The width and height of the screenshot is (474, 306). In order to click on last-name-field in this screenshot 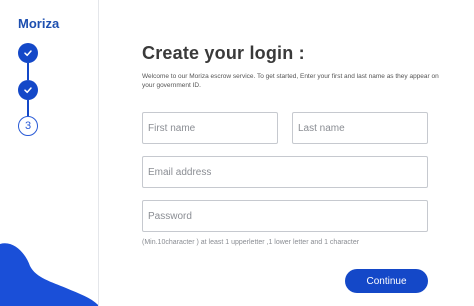, I will do `click(360, 128)`.